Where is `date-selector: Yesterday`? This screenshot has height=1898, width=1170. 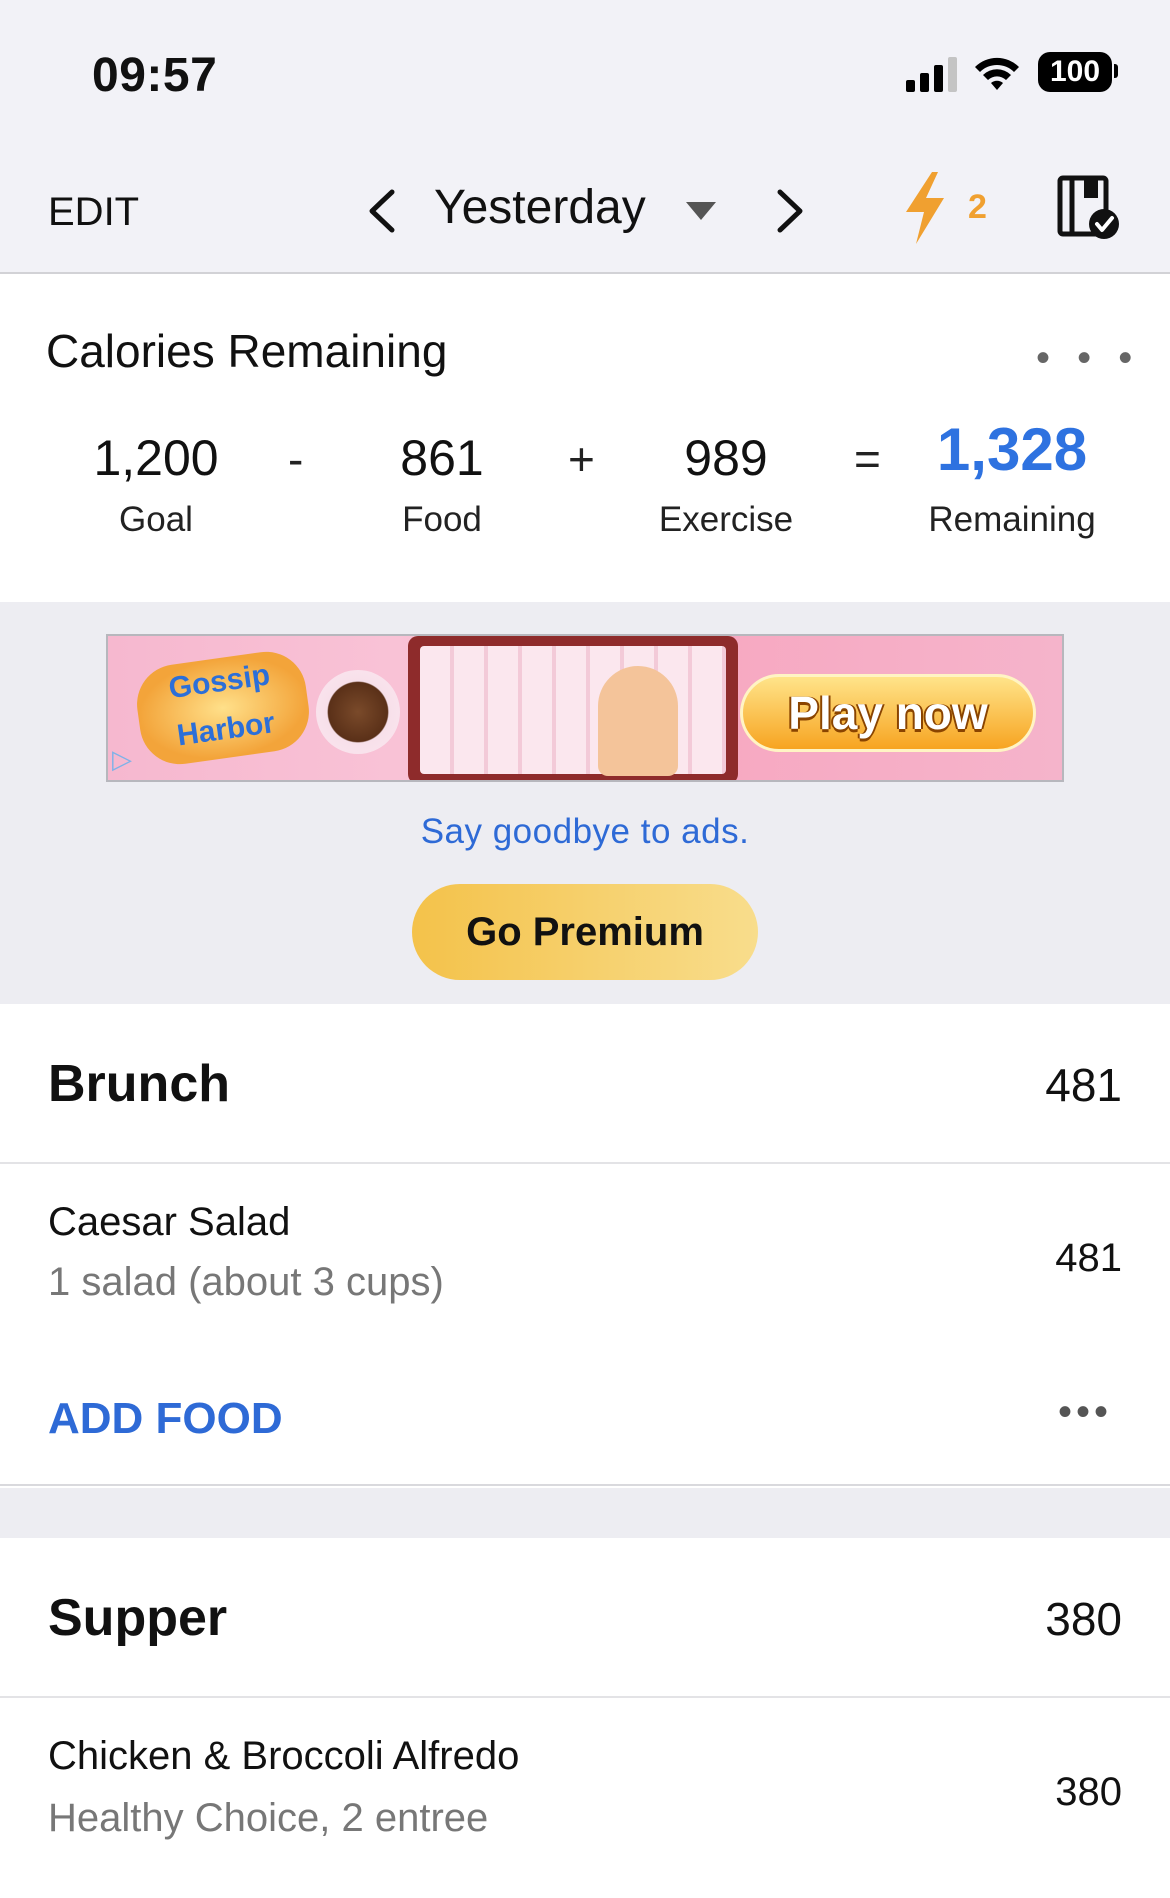 date-selector: Yesterday is located at coordinates (540, 207).